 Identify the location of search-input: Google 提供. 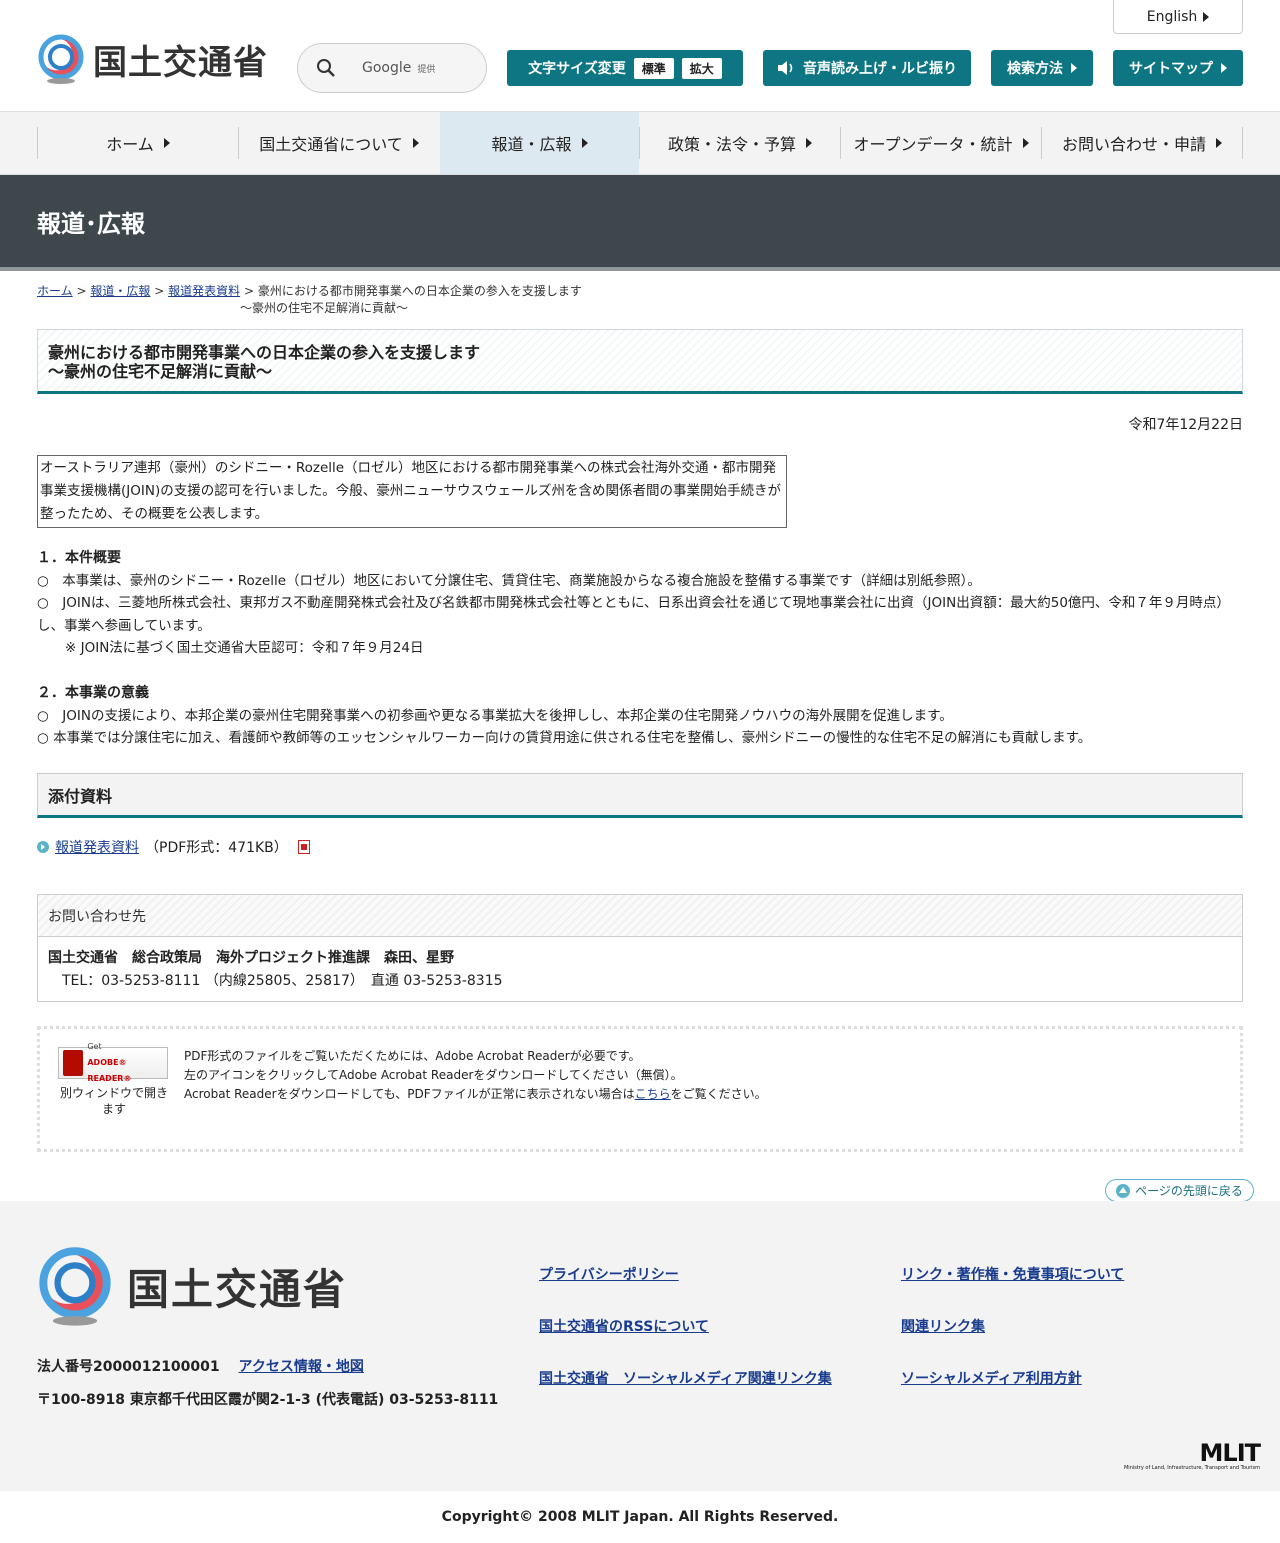
(392, 68).